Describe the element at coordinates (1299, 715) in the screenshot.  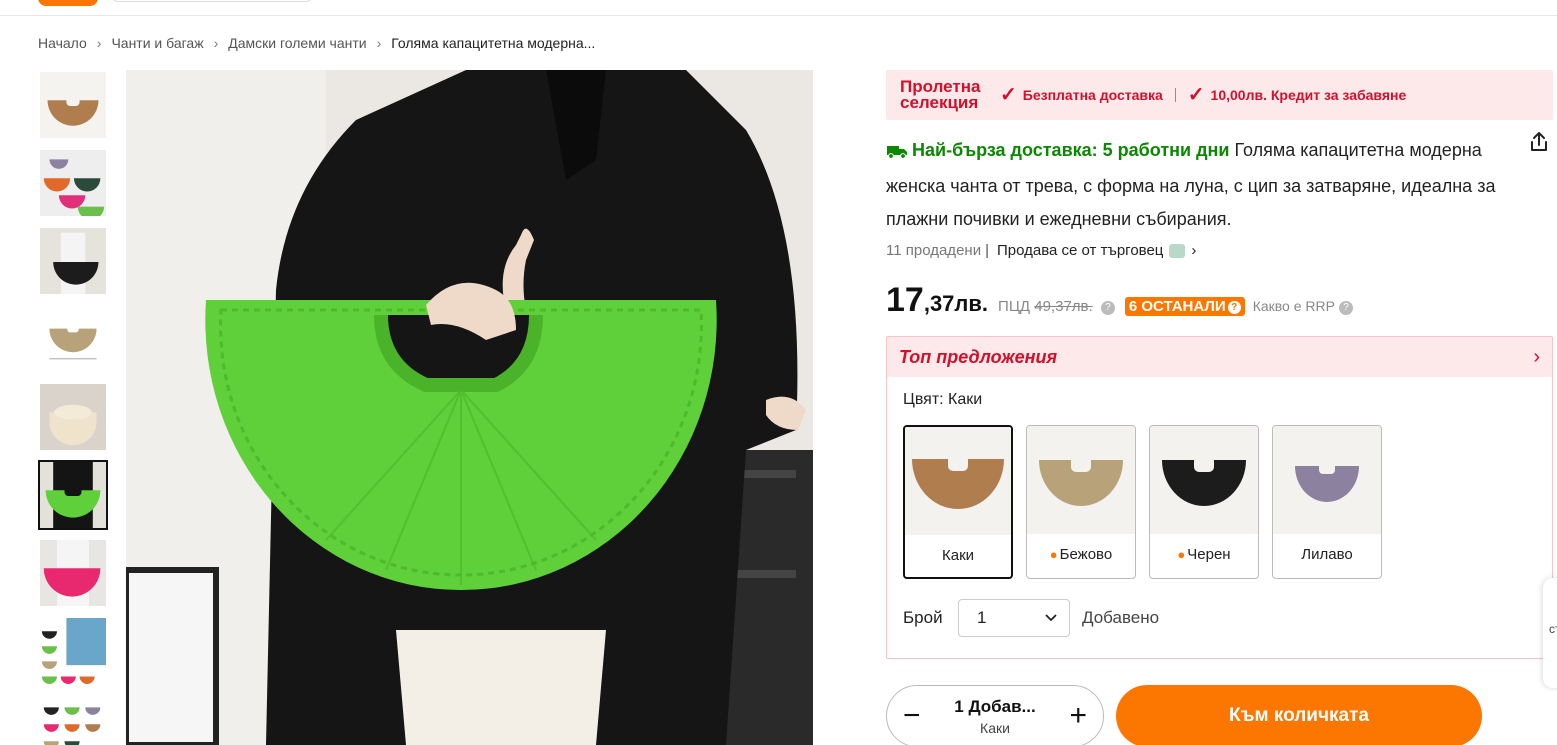
I see `go-to-cart-button: Към количката` at that location.